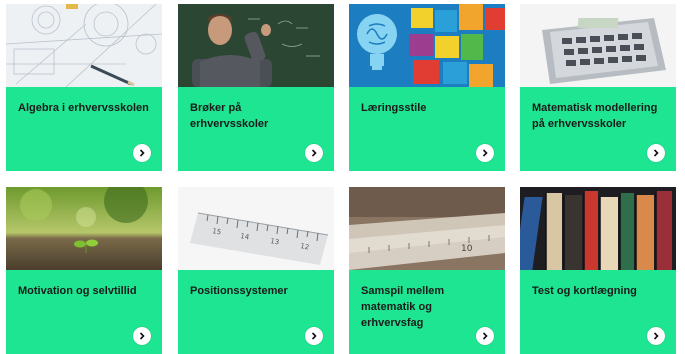 This screenshot has height=354, width=685. What do you see at coordinates (84, 312) in the screenshot?
I see `card-panel: Motivation og selvtillid` at bounding box center [84, 312].